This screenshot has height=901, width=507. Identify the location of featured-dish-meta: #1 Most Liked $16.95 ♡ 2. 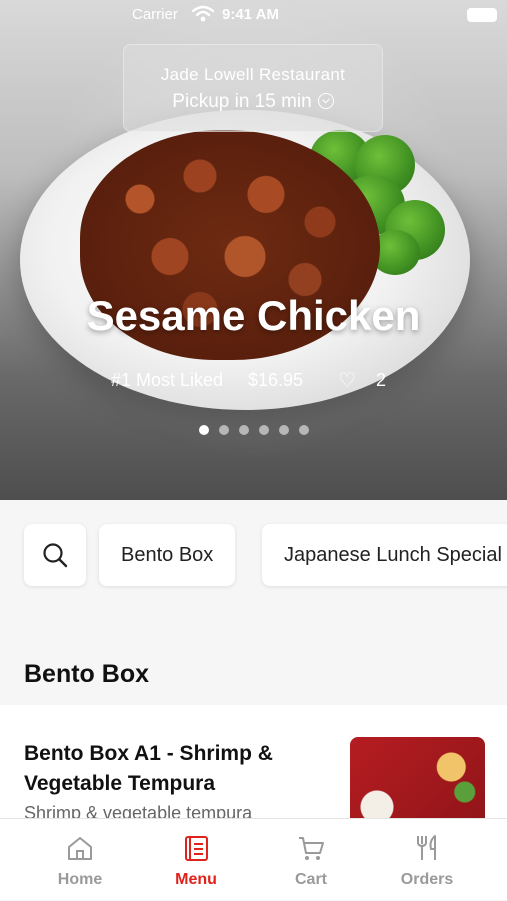
(253, 380).